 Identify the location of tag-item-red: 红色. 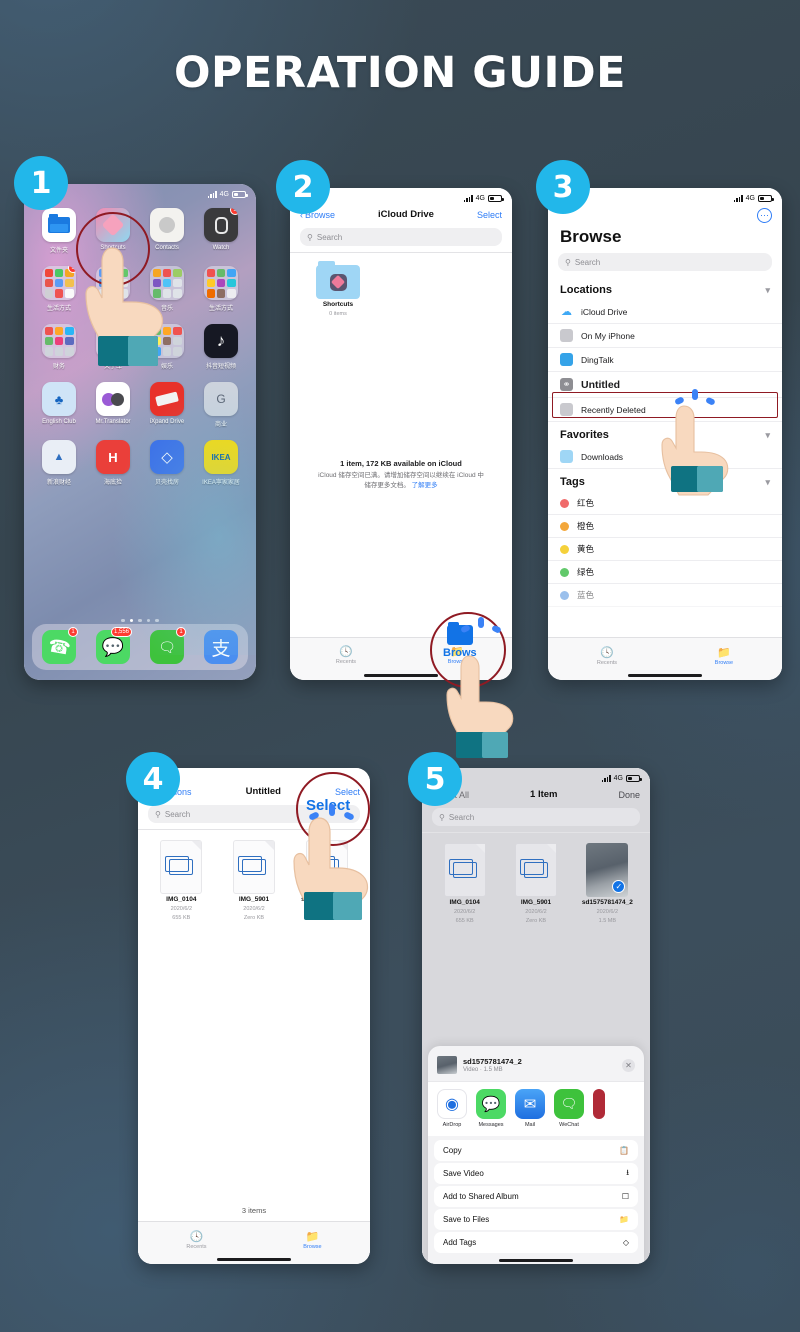
(665, 503).